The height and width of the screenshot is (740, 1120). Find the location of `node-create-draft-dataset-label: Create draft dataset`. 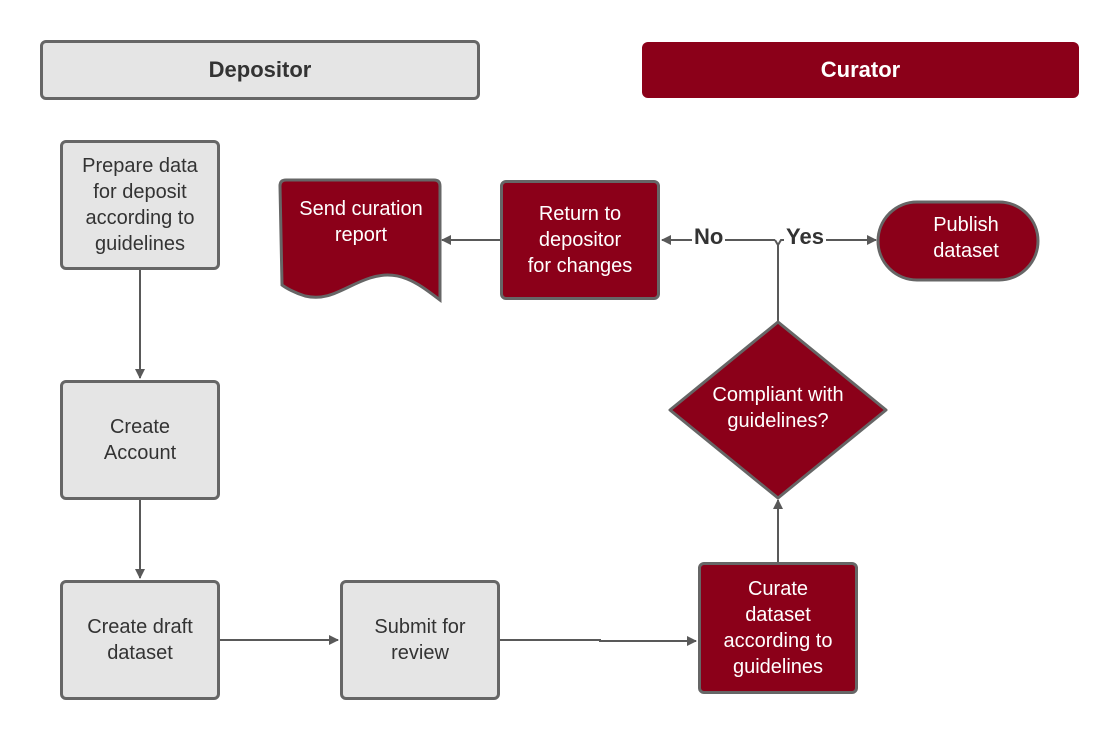

node-create-draft-dataset-label: Create draft dataset is located at coordinates (140, 640).